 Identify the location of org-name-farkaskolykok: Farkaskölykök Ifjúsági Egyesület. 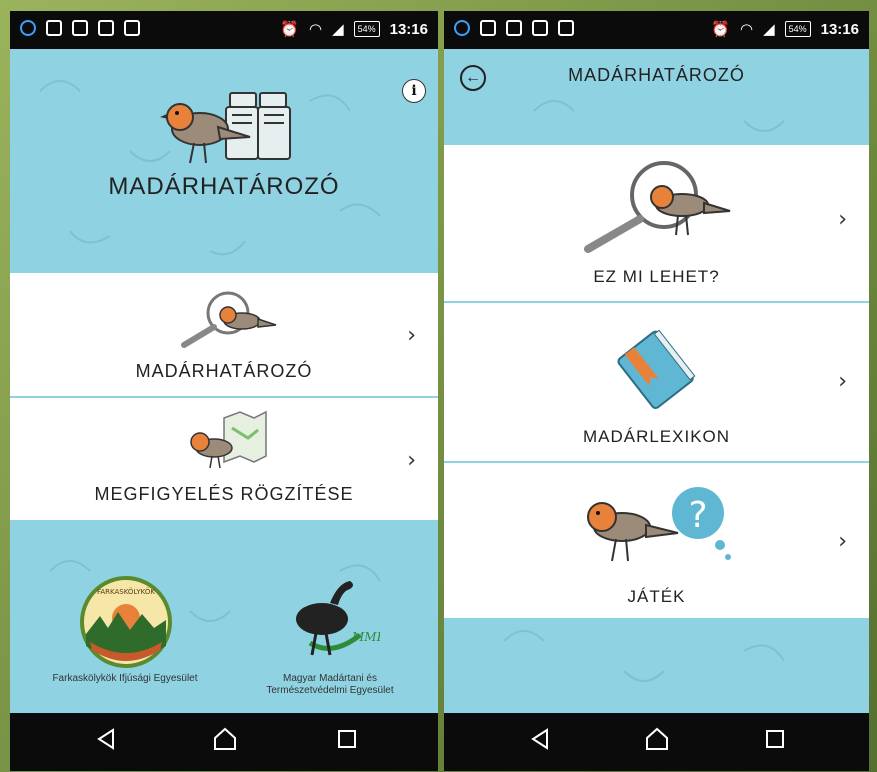
(125, 678).